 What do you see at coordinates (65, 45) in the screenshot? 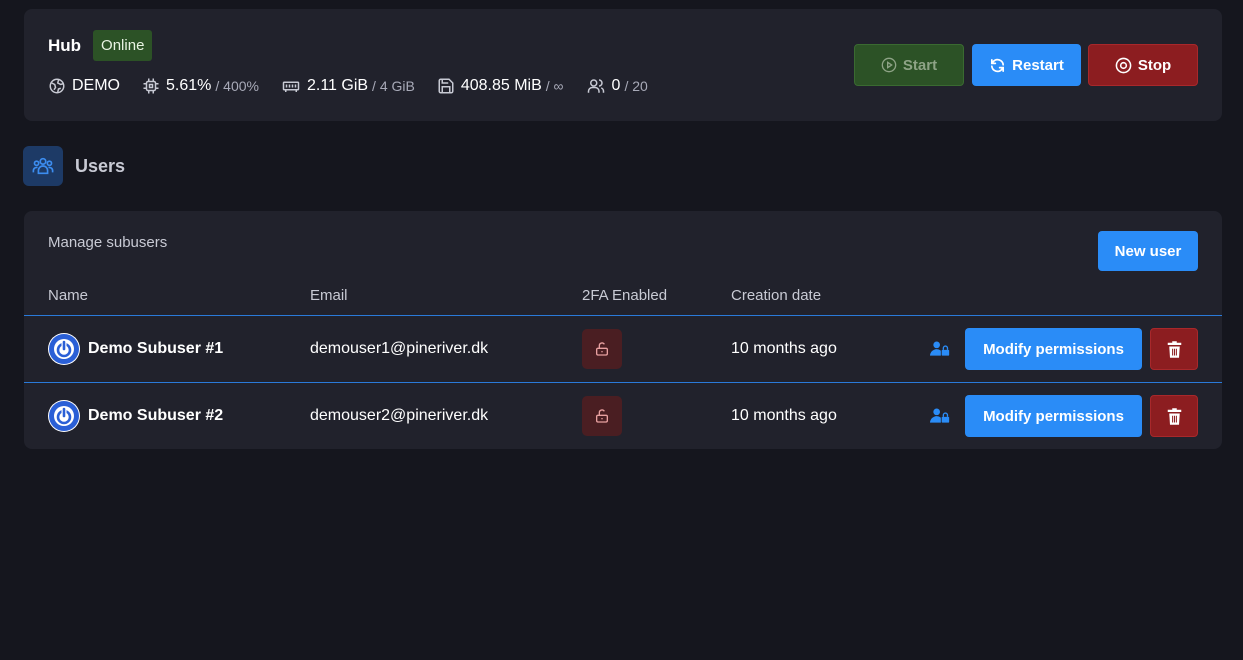
I see `server-name: Hub` at bounding box center [65, 45].